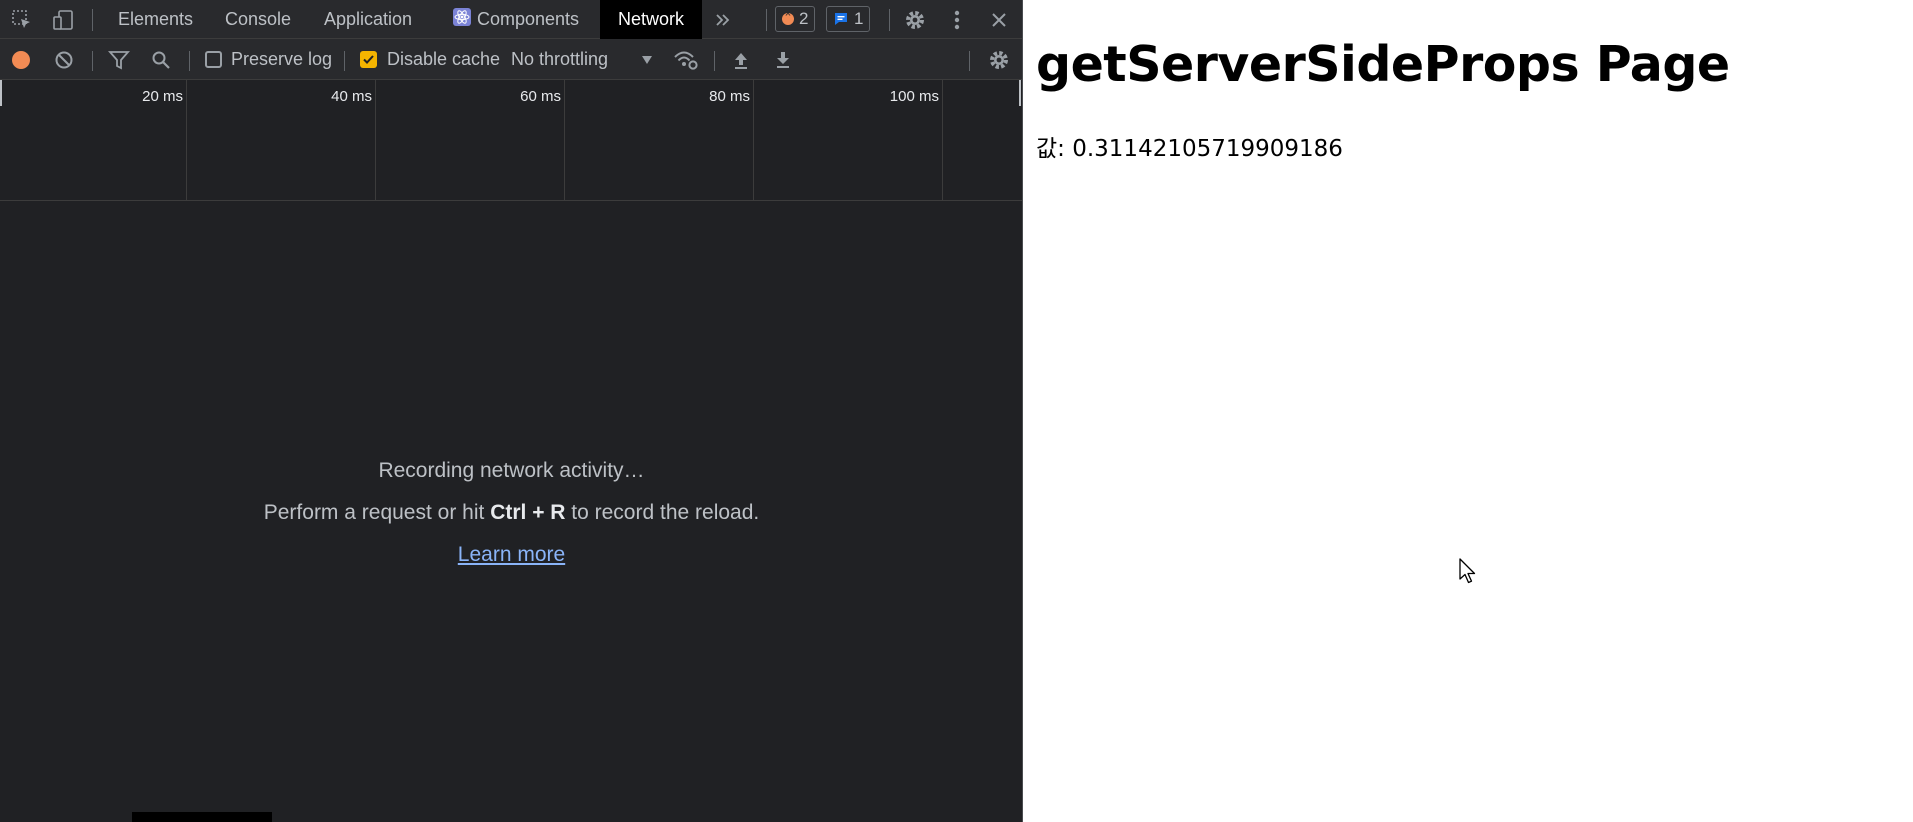  I want to click on error-count: 2, so click(804, 18).